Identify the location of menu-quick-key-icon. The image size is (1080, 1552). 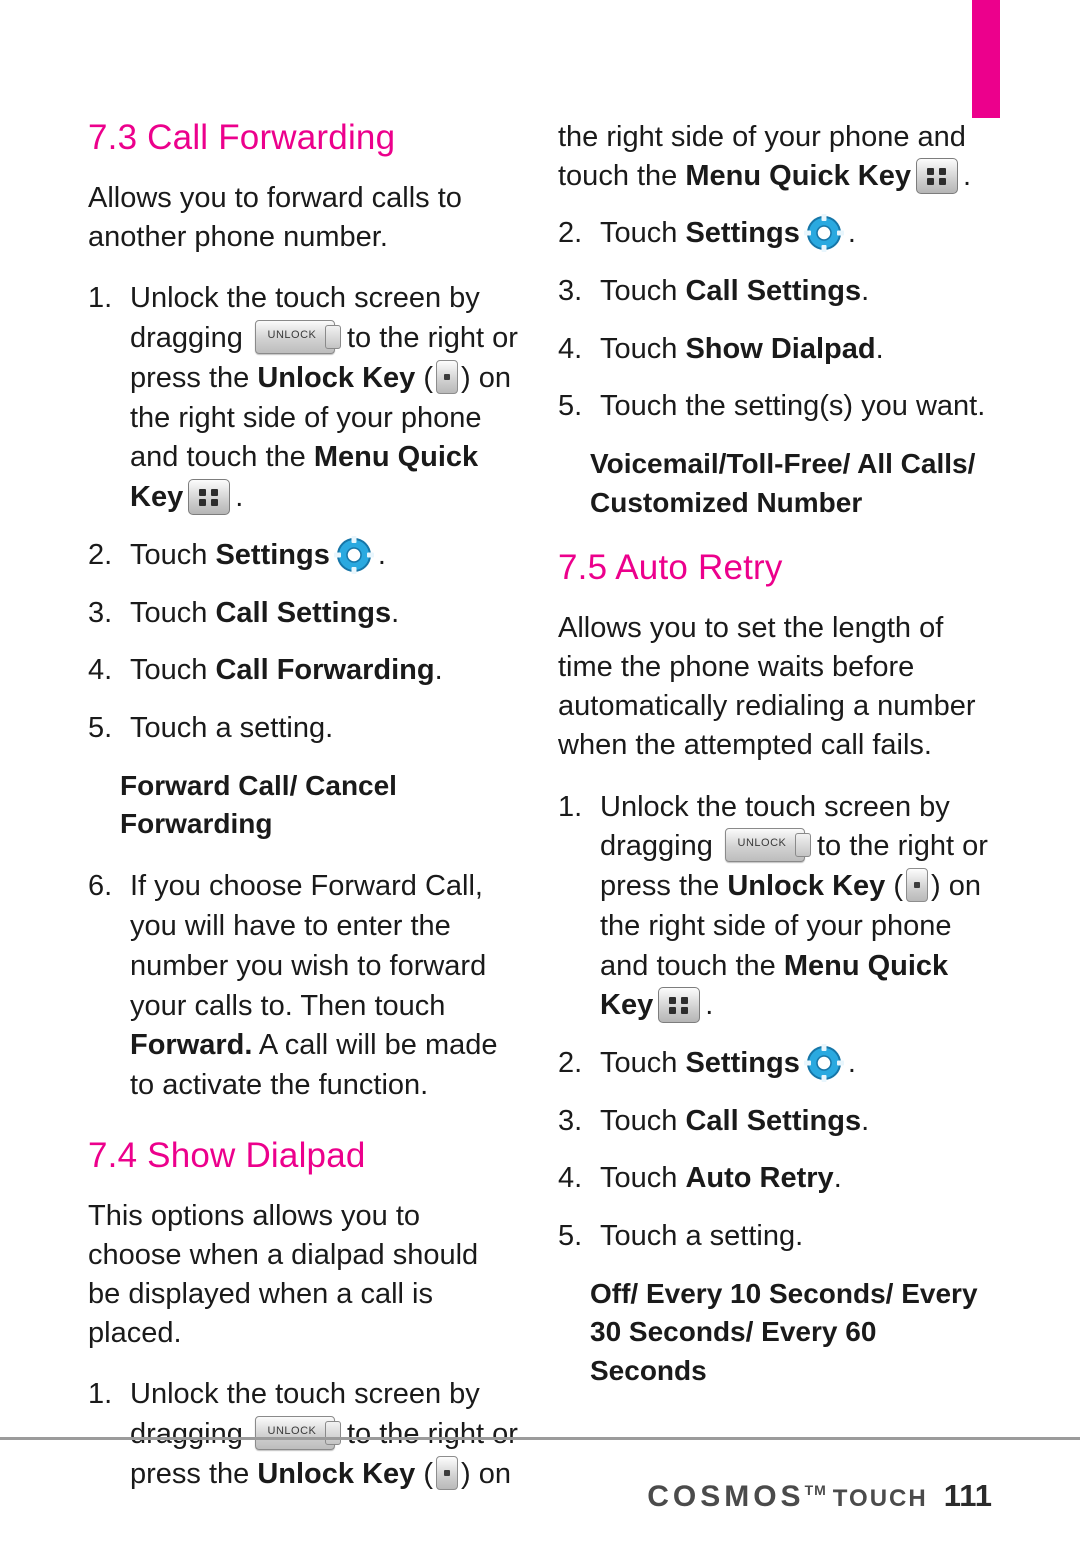
(679, 1005).